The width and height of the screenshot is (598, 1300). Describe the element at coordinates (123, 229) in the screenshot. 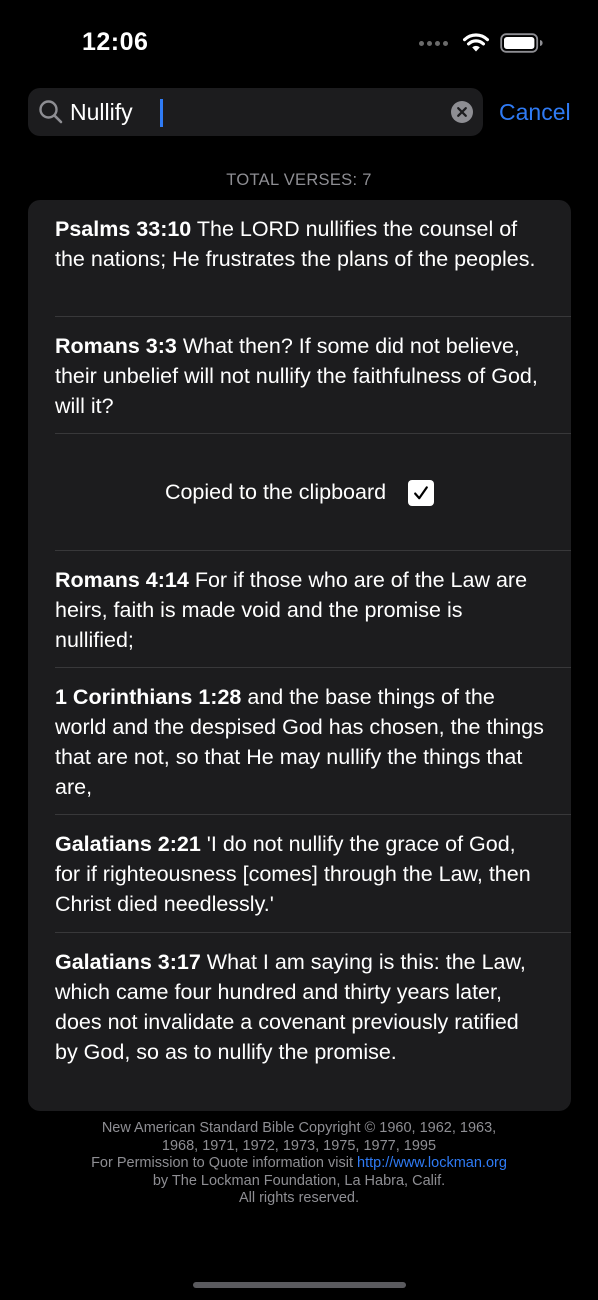

I see `verse-reference: Psalms 33:10` at that location.